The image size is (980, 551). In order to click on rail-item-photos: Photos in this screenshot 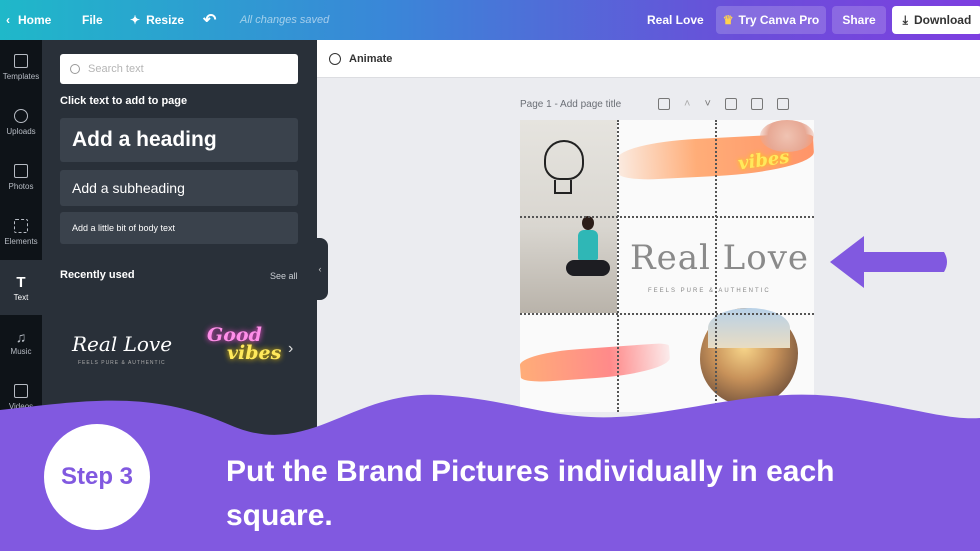, I will do `click(21, 177)`.